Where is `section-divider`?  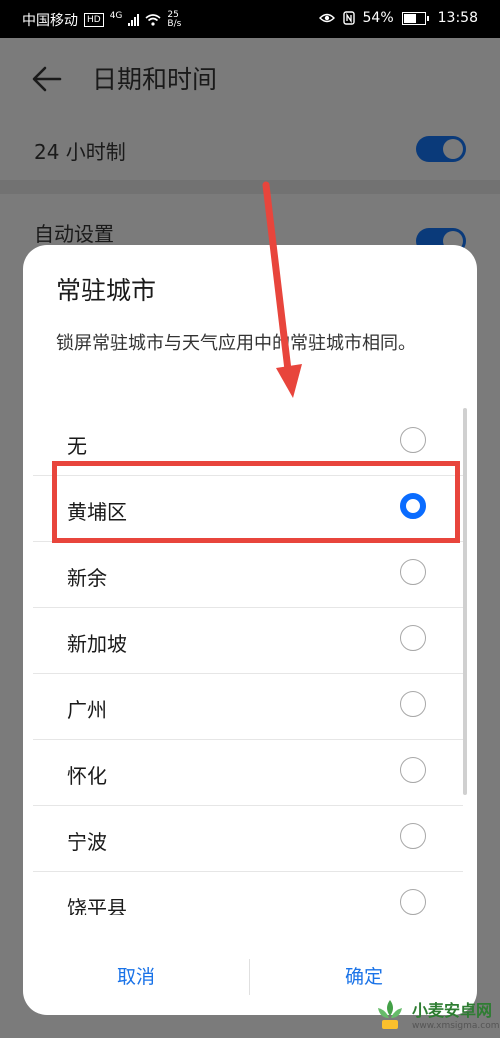
section-divider is located at coordinates (250, 187).